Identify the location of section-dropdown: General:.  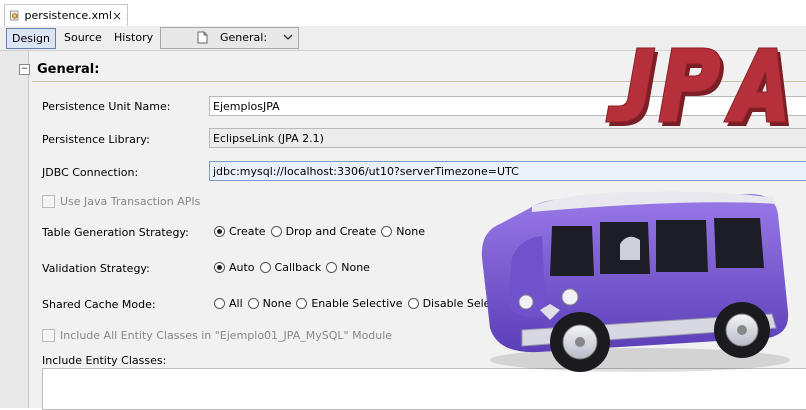
(229, 38).